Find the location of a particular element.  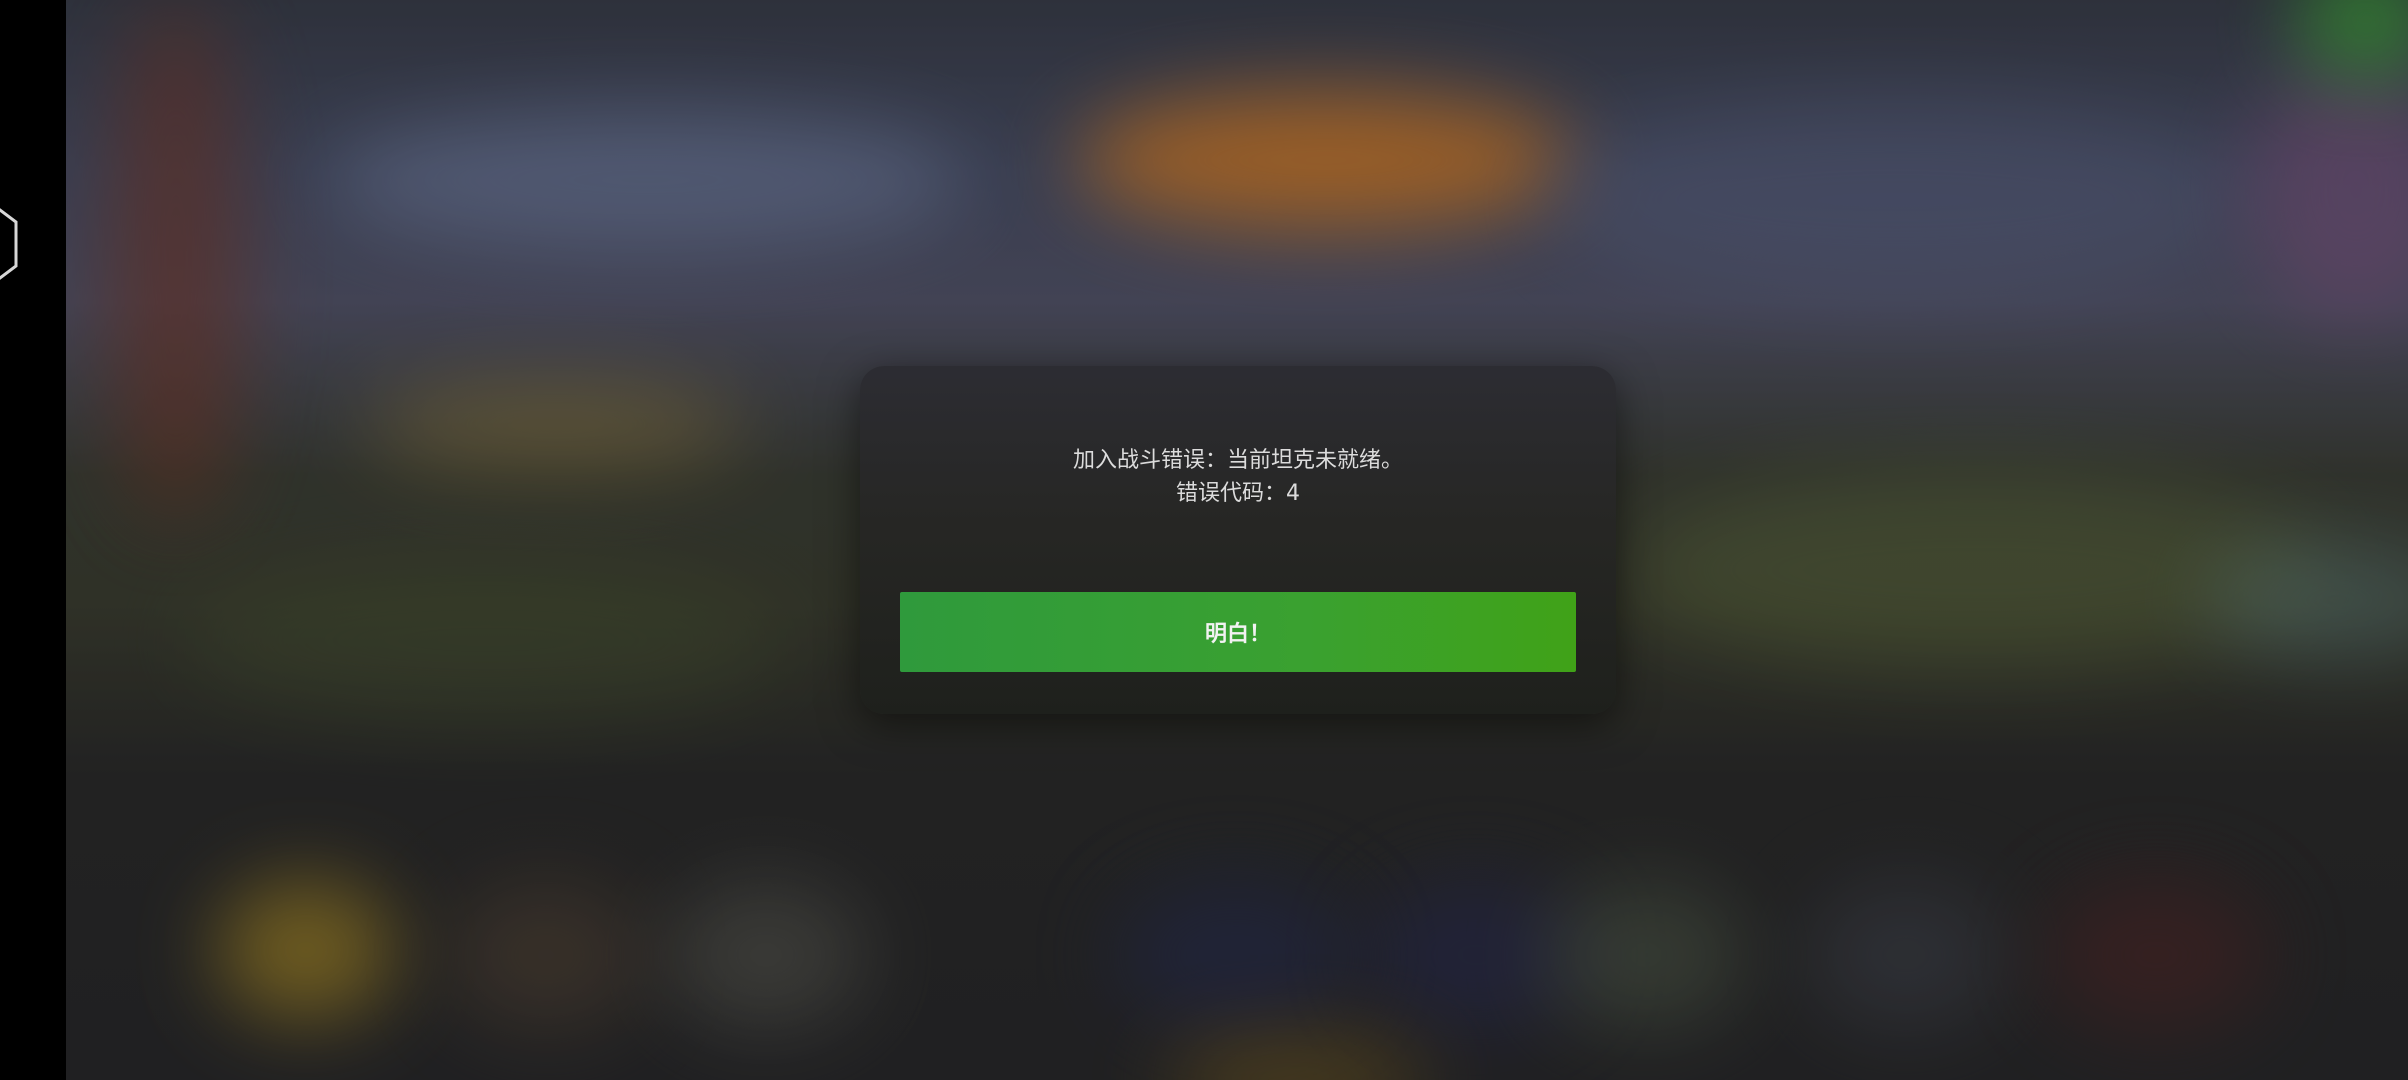

hexagon-icon is located at coordinates (13, 244).